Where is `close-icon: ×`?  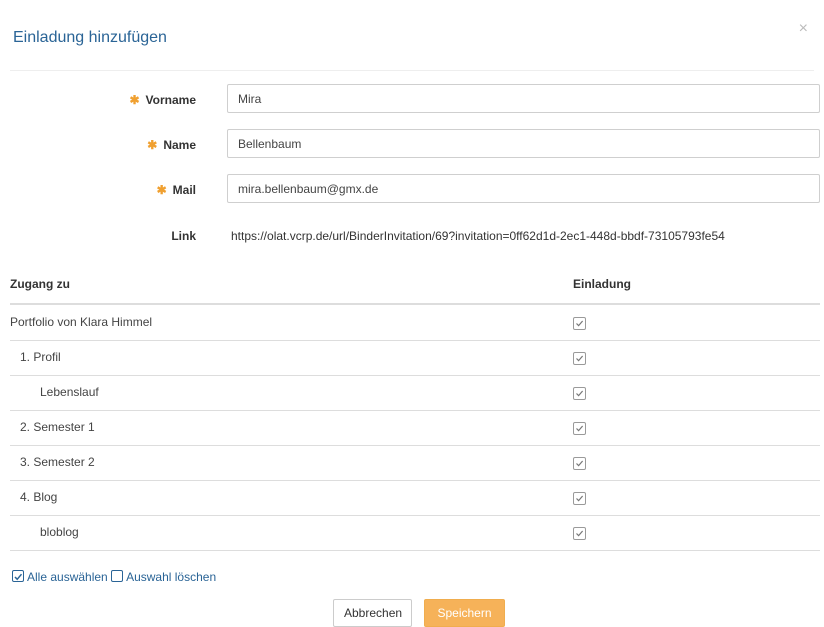 close-icon: × is located at coordinates (803, 29).